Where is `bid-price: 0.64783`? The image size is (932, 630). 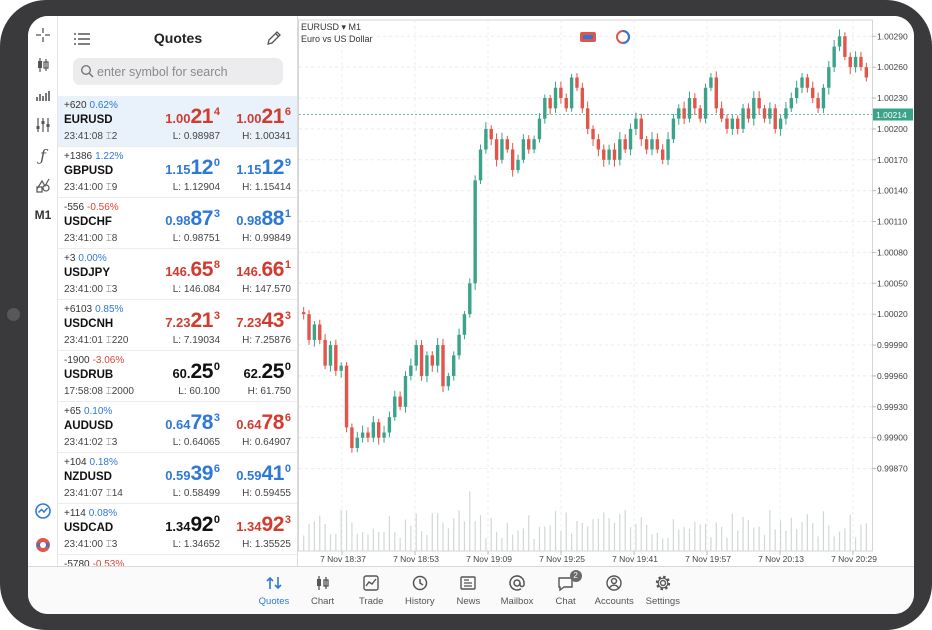 bid-price: 0.64783 is located at coordinates (187, 423).